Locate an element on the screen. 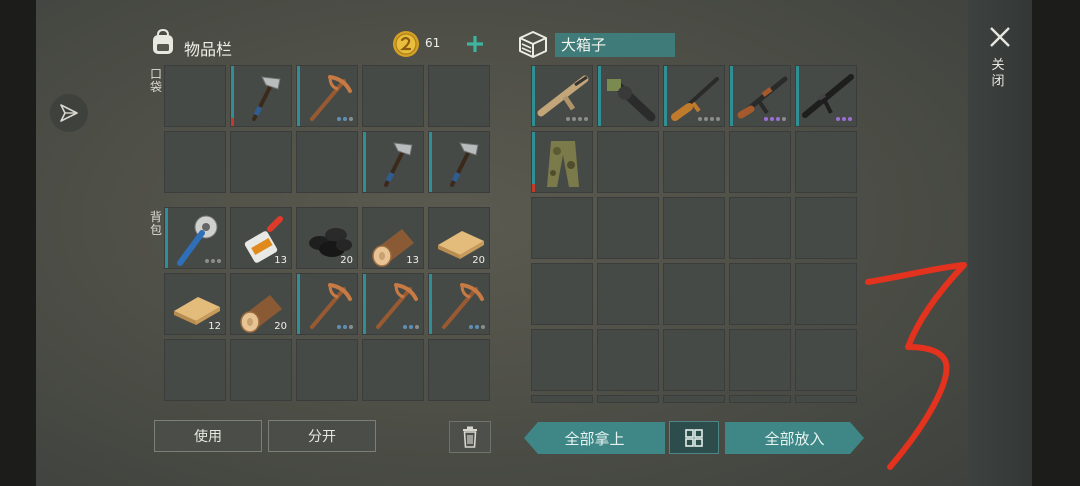 The image size is (1080, 486). backpack-slot: 12 is located at coordinates (195, 304).